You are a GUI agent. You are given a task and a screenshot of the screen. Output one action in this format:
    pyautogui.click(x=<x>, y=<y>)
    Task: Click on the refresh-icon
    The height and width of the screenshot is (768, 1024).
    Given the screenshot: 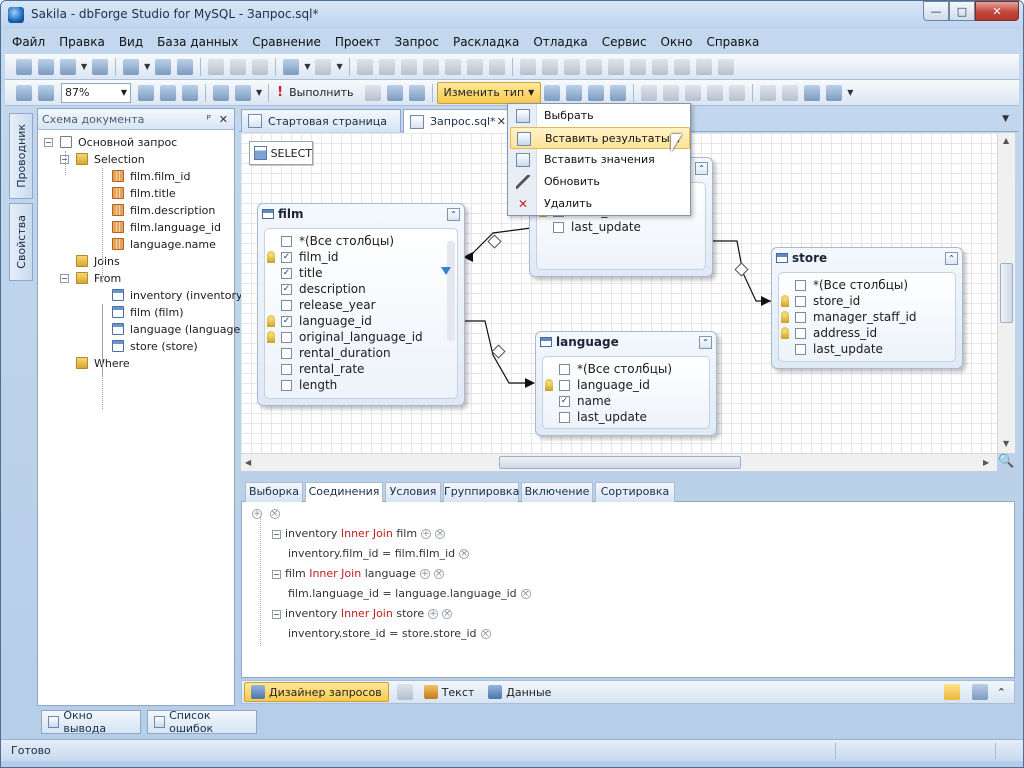 What is the action you would take?
    pyautogui.click(x=394, y=92)
    